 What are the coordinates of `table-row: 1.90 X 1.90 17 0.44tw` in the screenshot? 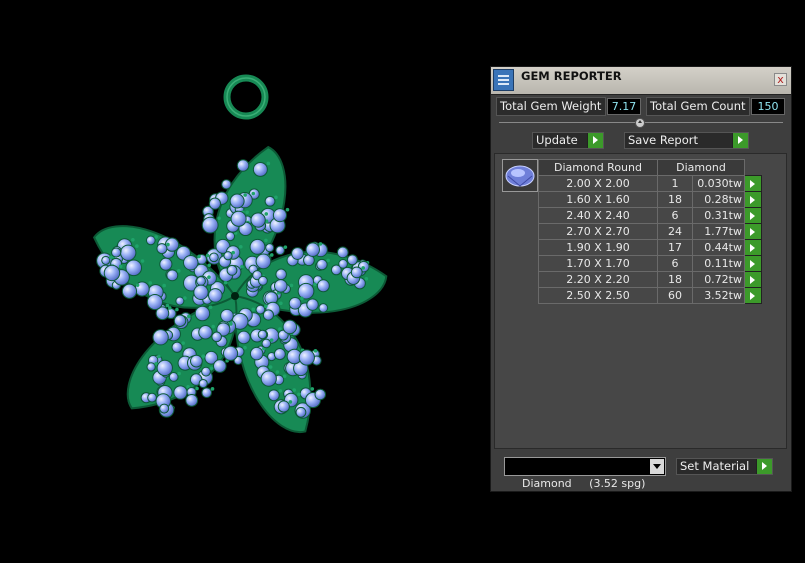 It's located at (650, 247).